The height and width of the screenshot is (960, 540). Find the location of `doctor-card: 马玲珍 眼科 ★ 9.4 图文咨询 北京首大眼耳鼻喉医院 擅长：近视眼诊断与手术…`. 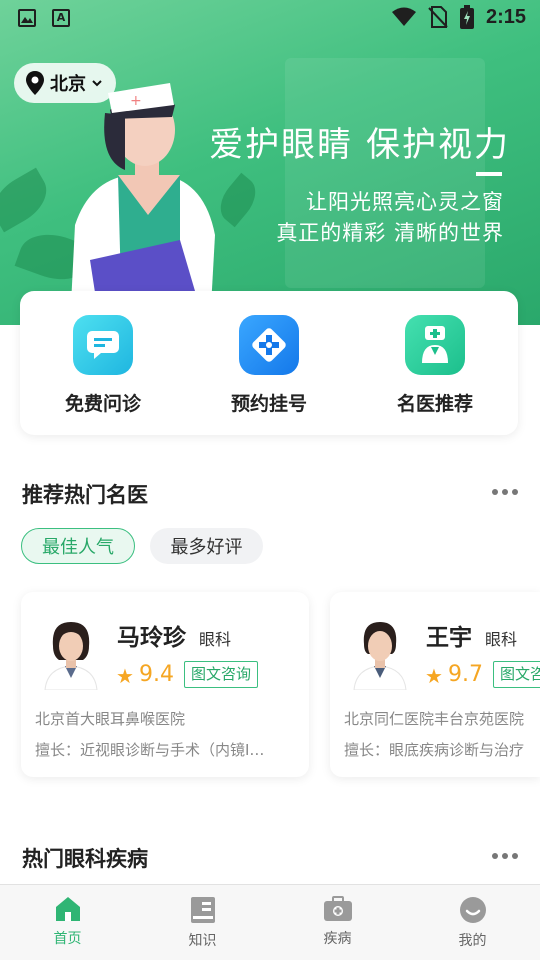

doctor-card: 马玲珍 眼科 ★ 9.4 图文咨询 北京首大眼耳鼻喉医院 擅长：近视眼诊断与手术… is located at coordinates (165, 684).